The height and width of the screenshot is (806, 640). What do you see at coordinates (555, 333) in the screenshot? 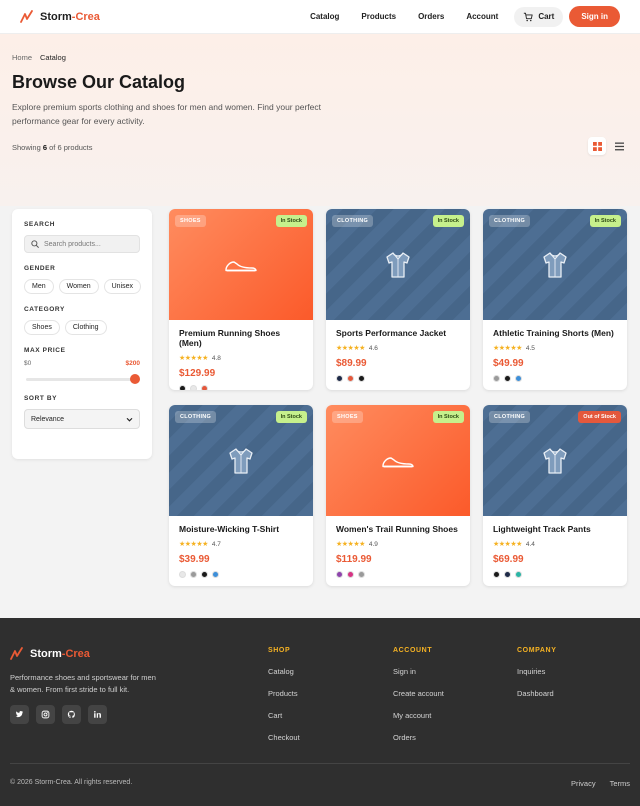
I see `product-name: Athletic Training Shorts (Men)` at bounding box center [555, 333].